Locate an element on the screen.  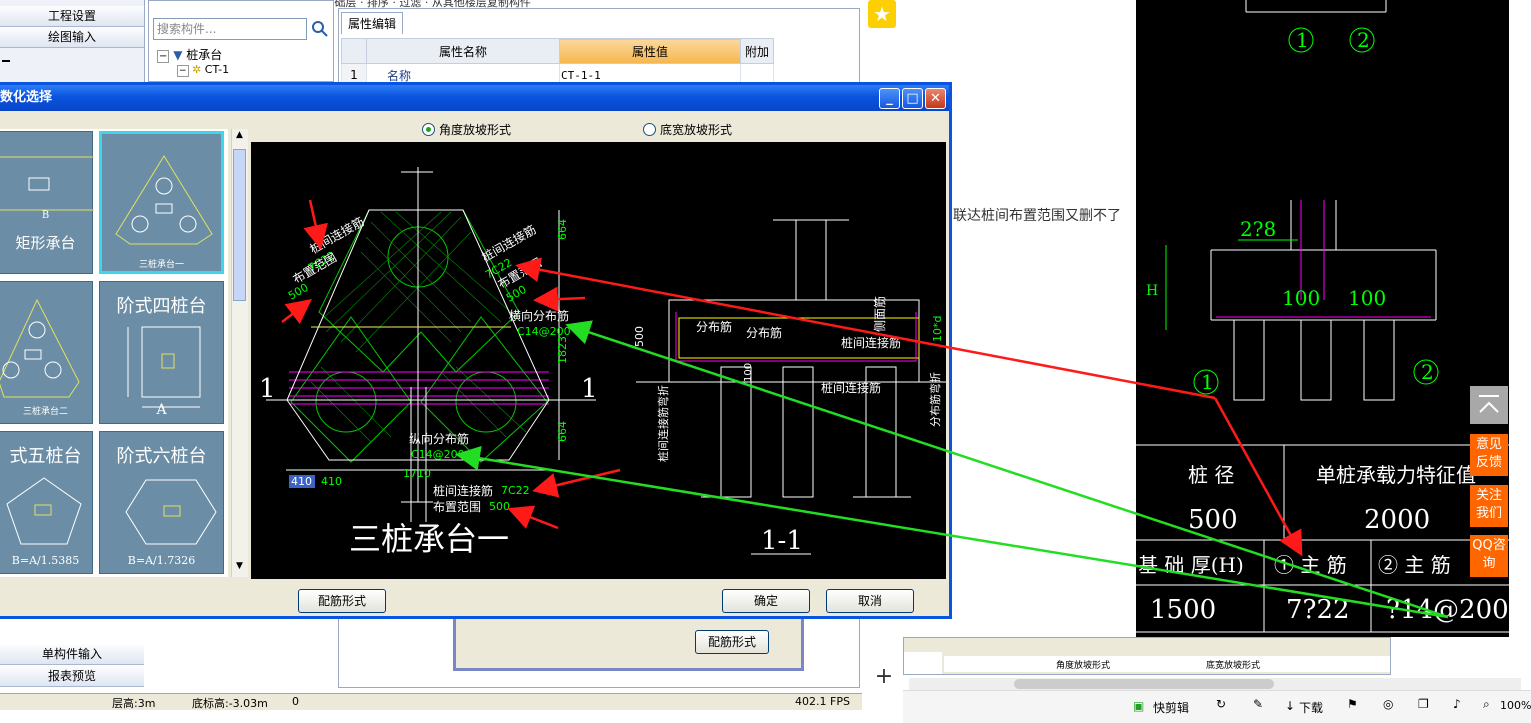
tree-child: − ✲ CT-1 is located at coordinates (203, 70).